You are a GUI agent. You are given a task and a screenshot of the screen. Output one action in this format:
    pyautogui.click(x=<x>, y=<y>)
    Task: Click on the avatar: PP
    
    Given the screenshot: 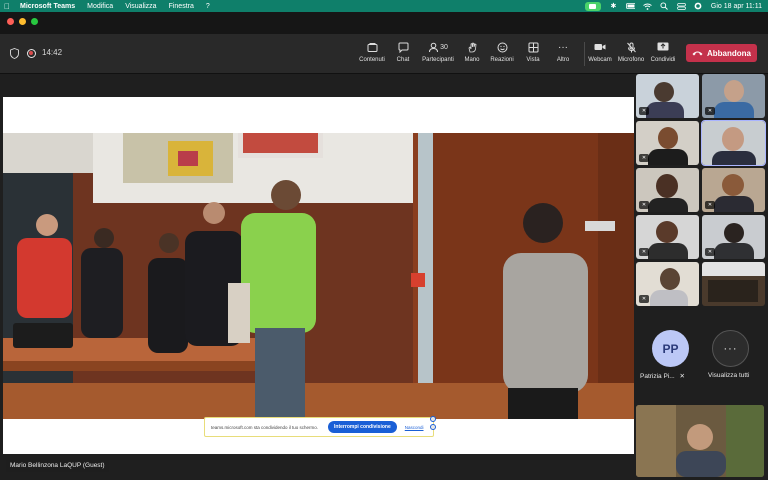 What is the action you would take?
    pyautogui.click(x=670, y=348)
    